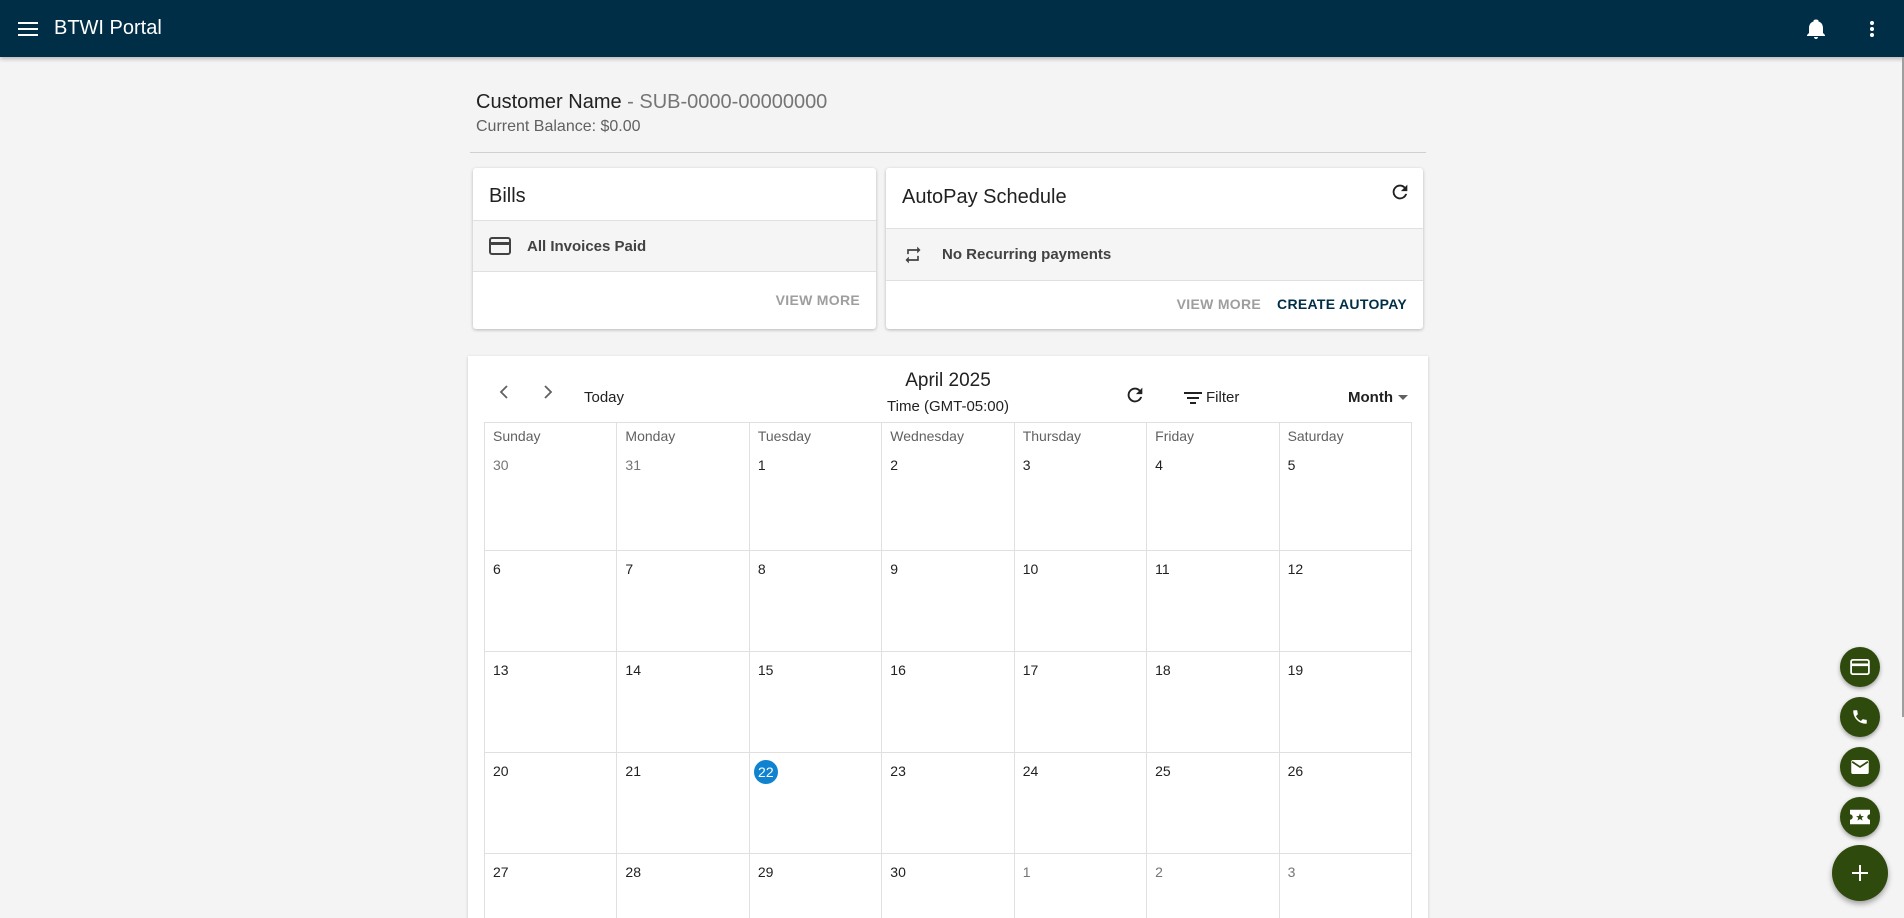 This screenshot has height=918, width=1904. What do you see at coordinates (1295, 771) in the screenshot?
I see `day-number: 26` at bounding box center [1295, 771].